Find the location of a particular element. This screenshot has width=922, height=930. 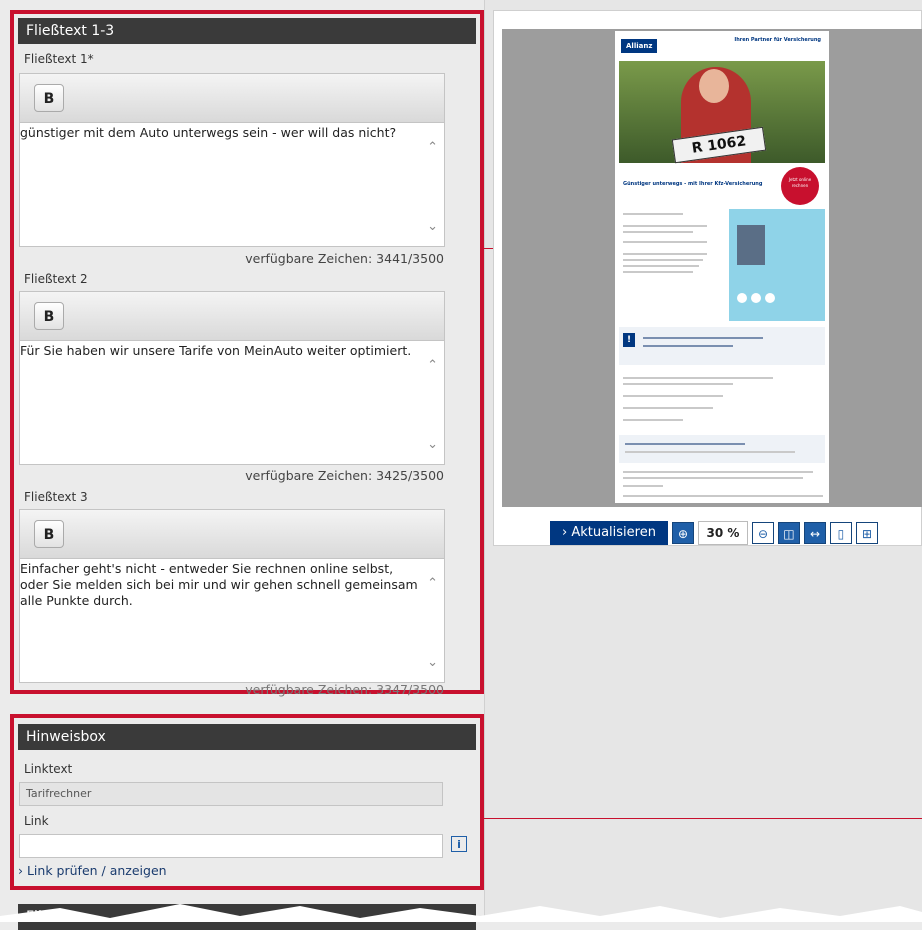

woman-head is located at coordinates (714, 86).